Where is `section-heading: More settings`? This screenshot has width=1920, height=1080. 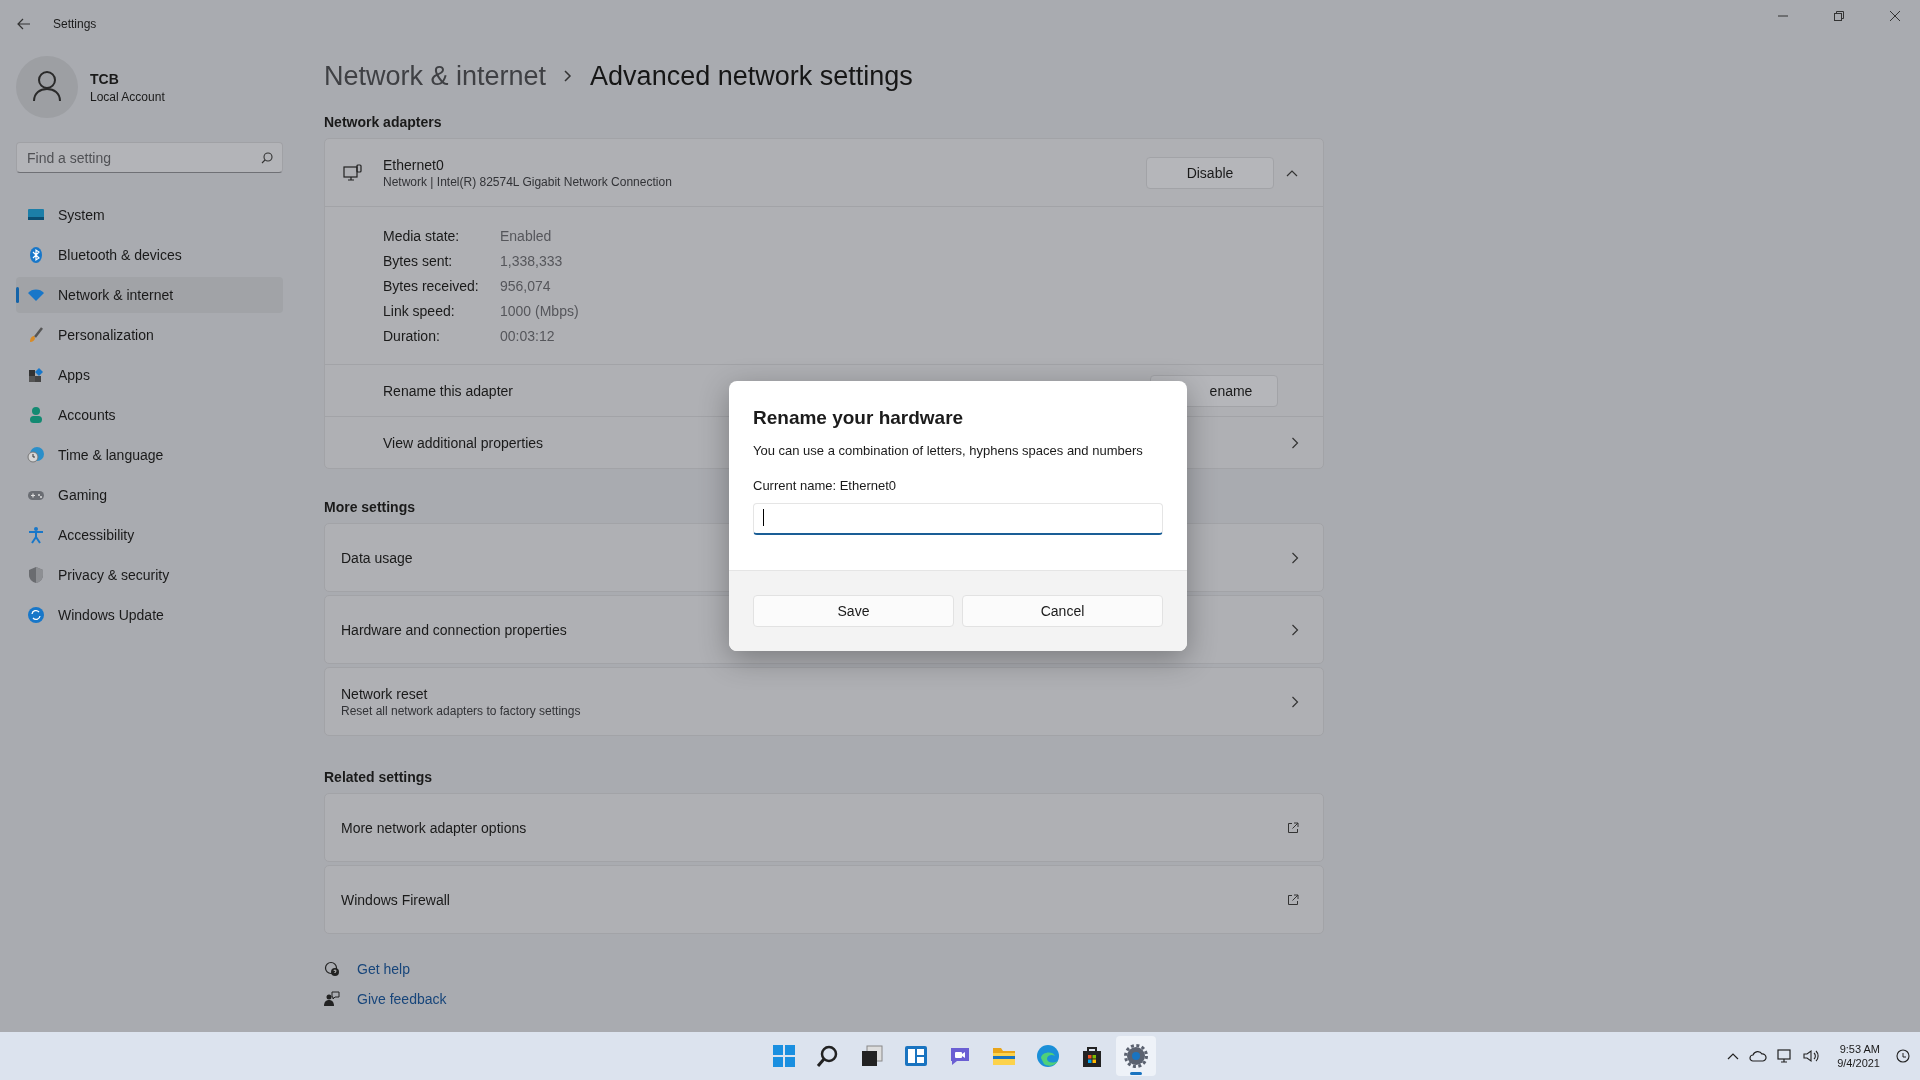 section-heading: More settings is located at coordinates (369, 507).